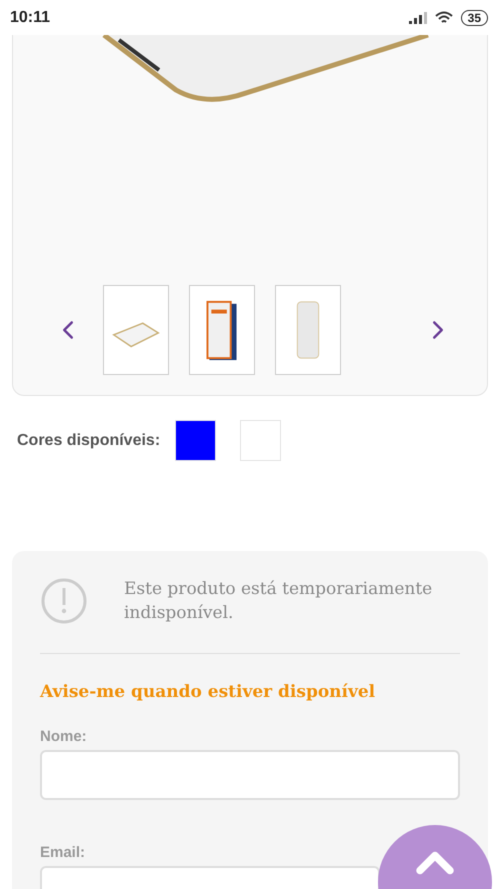  What do you see at coordinates (250, 775) in the screenshot?
I see `input-field` at bounding box center [250, 775].